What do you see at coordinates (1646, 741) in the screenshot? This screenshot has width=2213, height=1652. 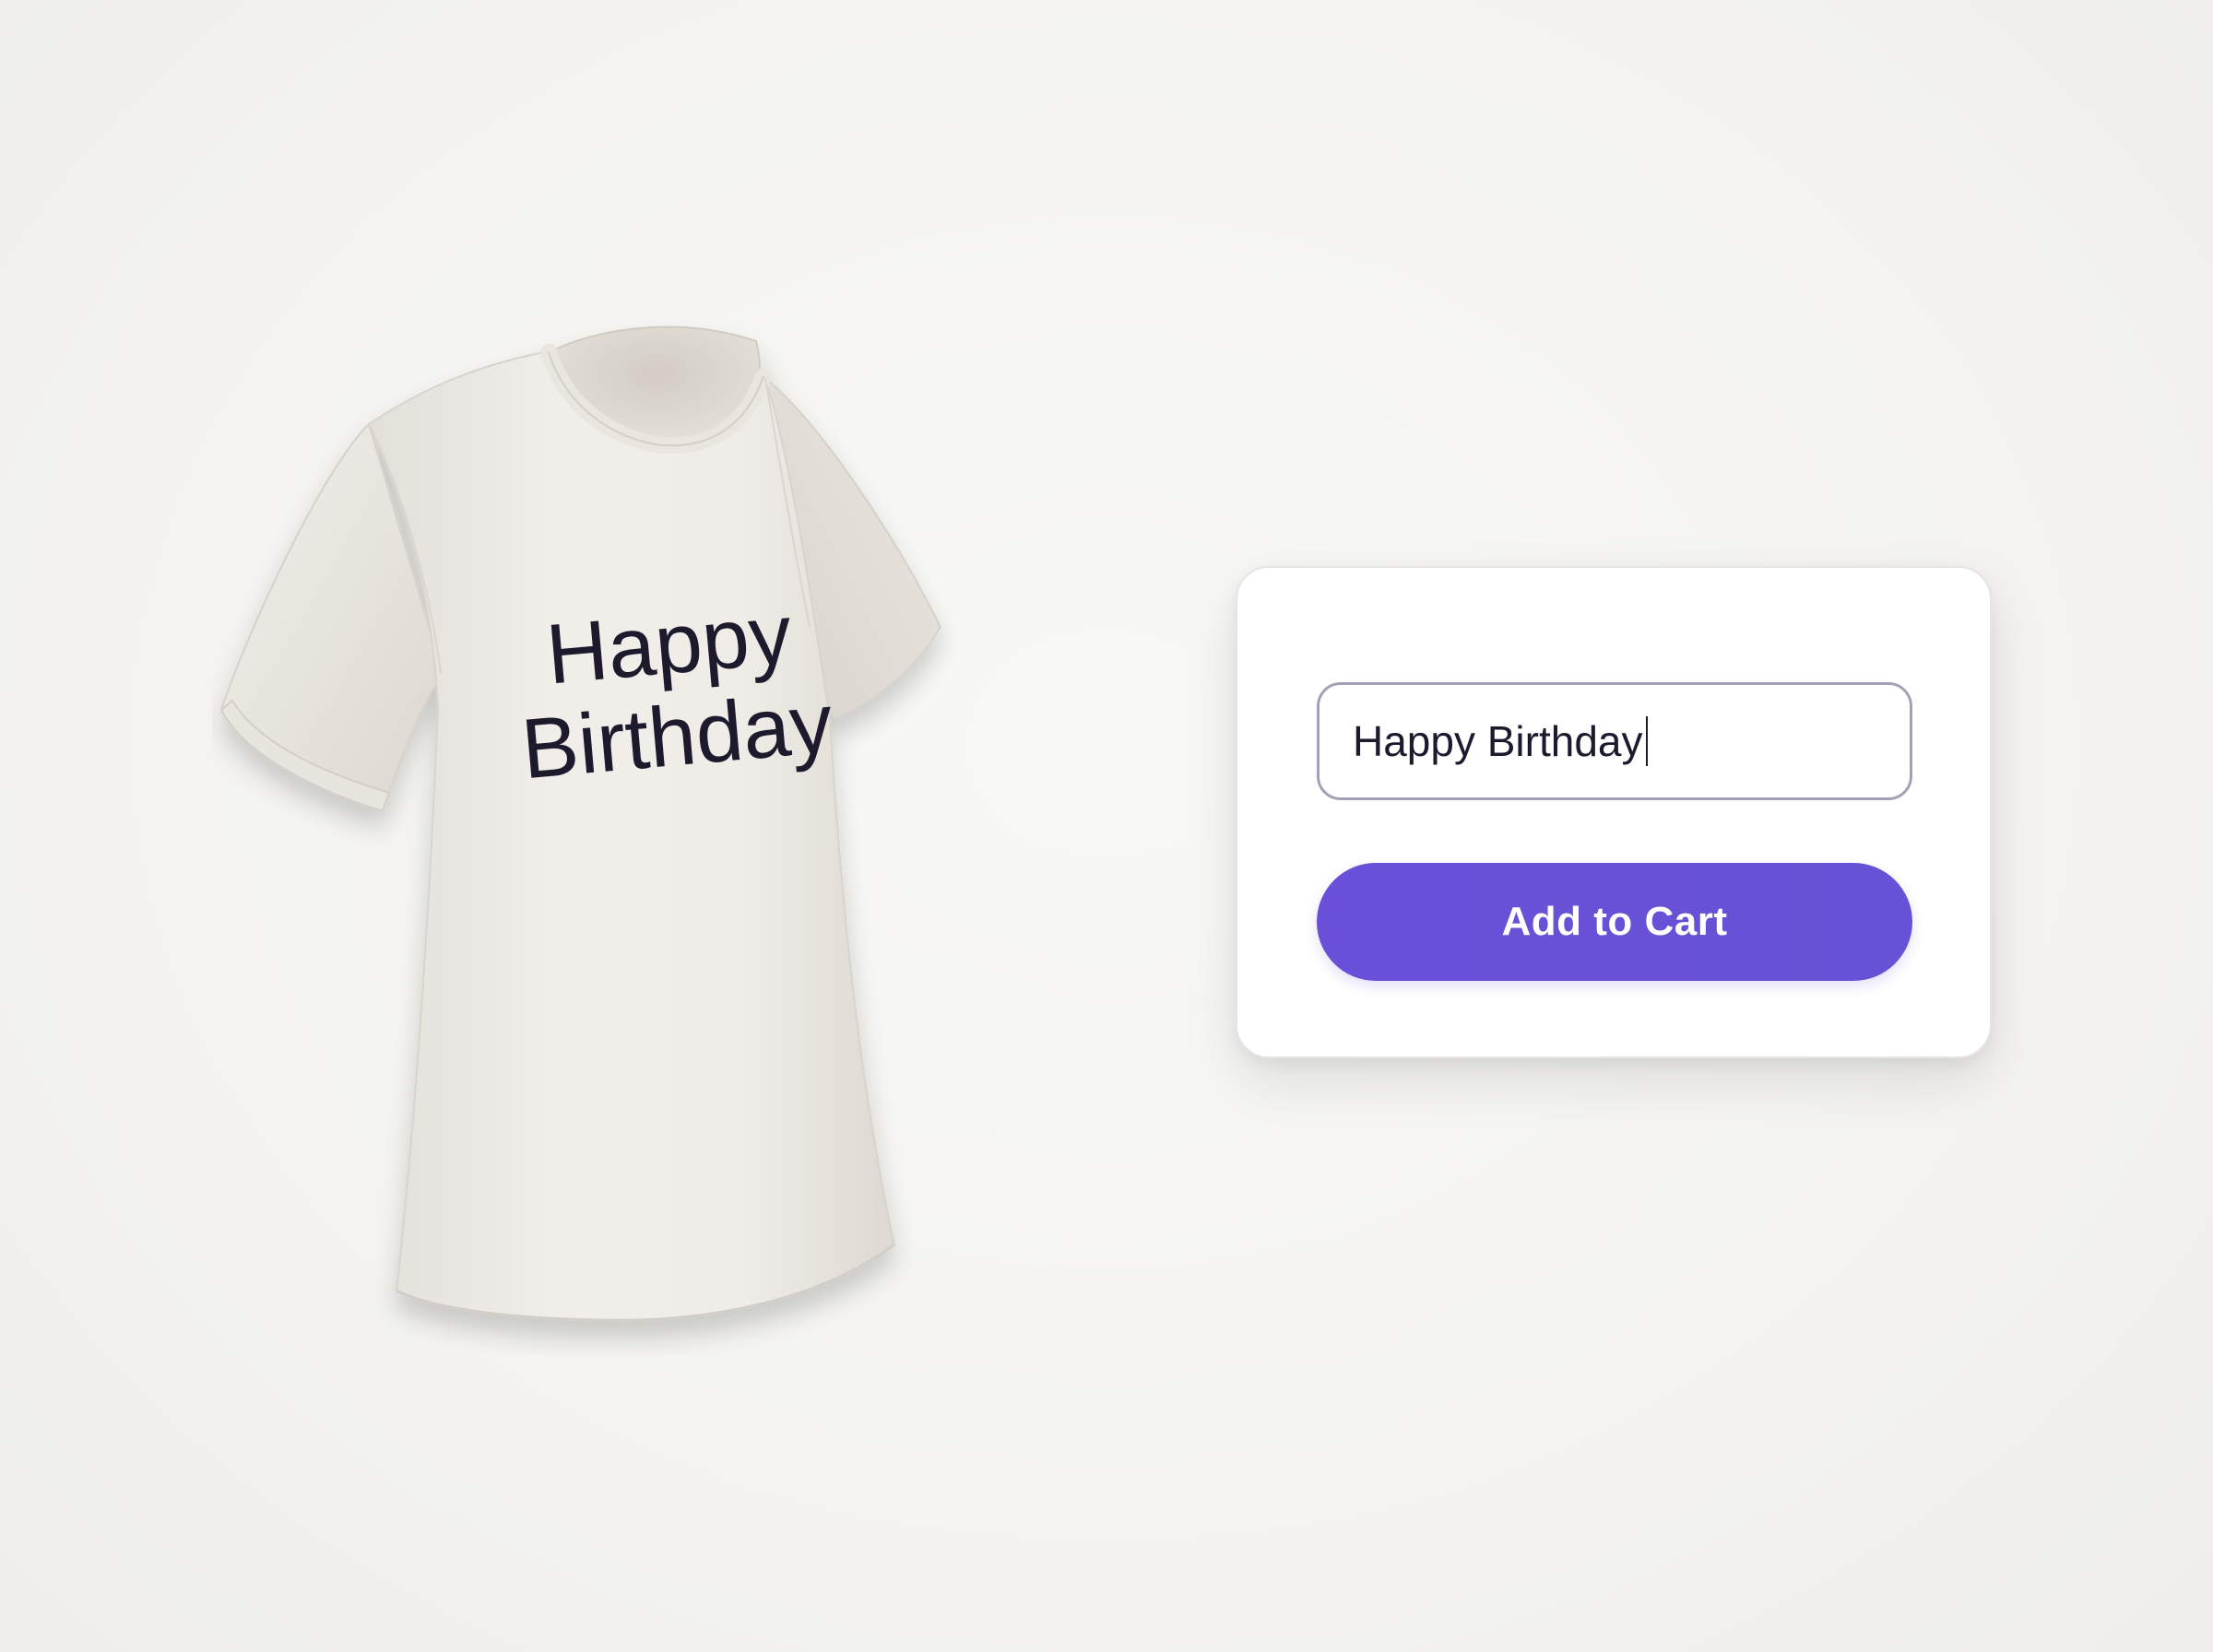 I see `text-caret` at bounding box center [1646, 741].